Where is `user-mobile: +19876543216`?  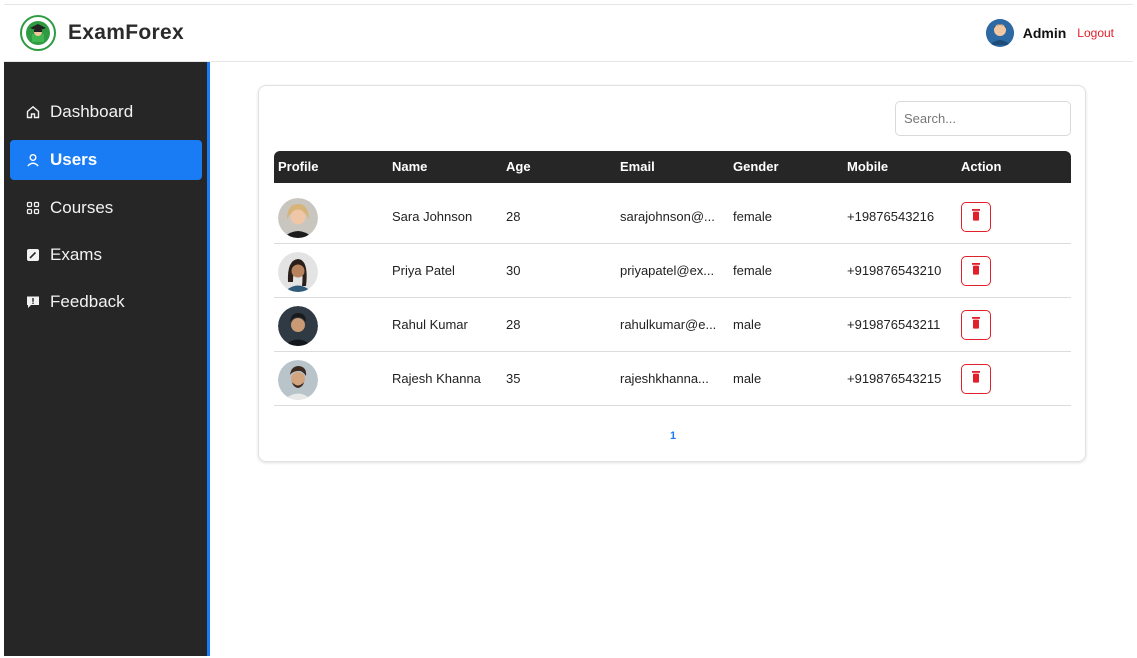
user-mobile: +19876543216 is located at coordinates (891, 216).